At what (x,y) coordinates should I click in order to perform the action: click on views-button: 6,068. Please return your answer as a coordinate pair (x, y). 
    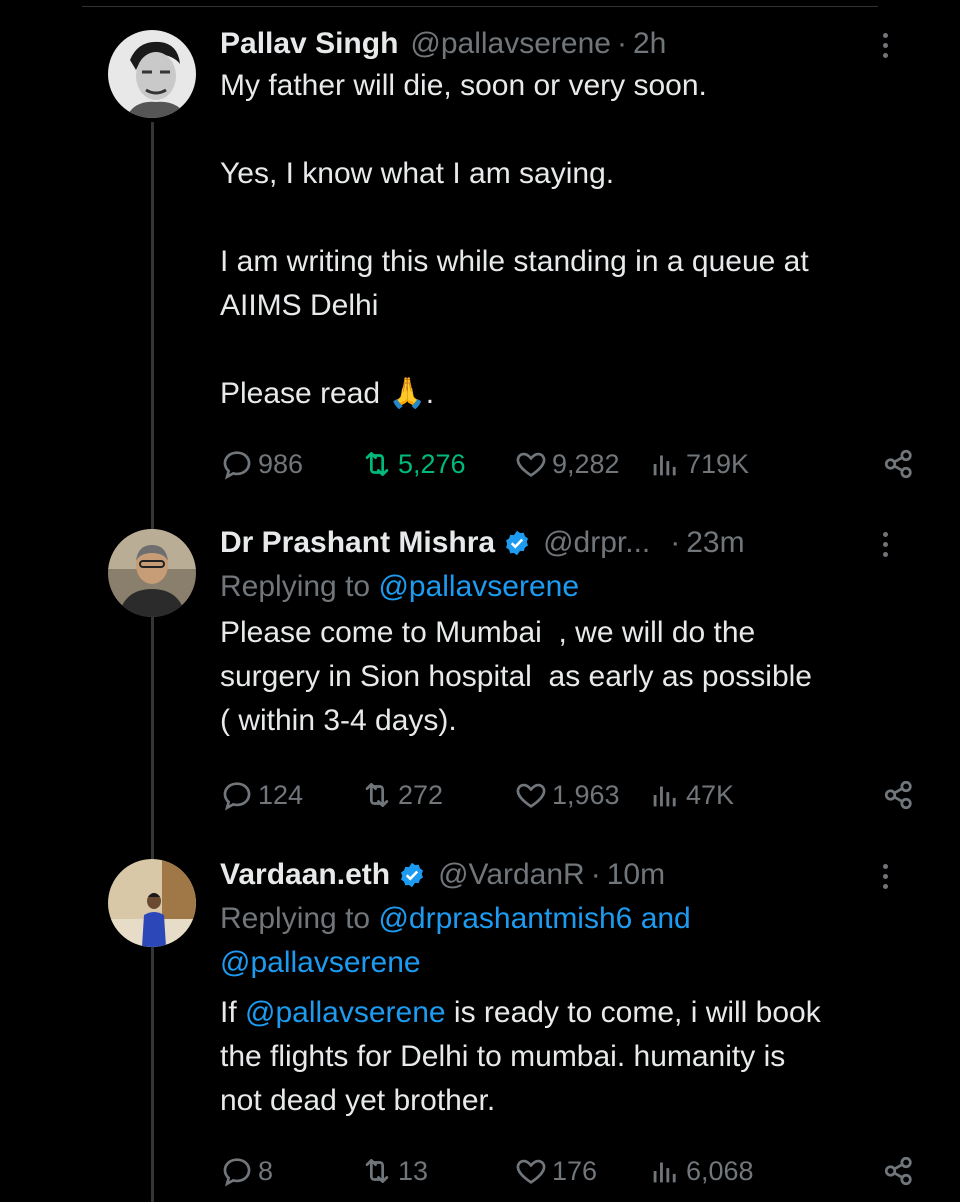
    Looking at the image, I should click on (701, 1171).